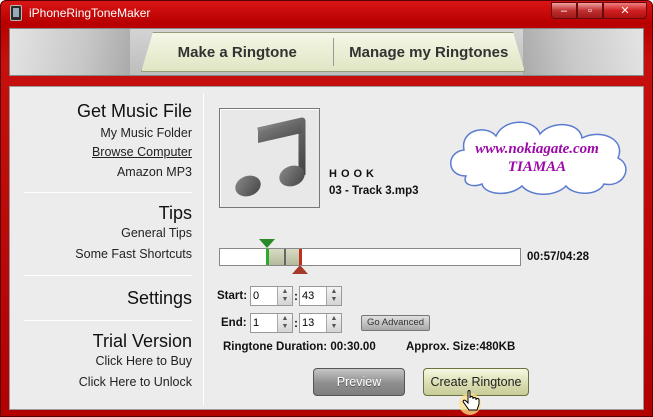 The height and width of the screenshot is (417, 653). Describe the element at coordinates (470, 402) in the screenshot. I see `hand-cursor-icon` at that location.